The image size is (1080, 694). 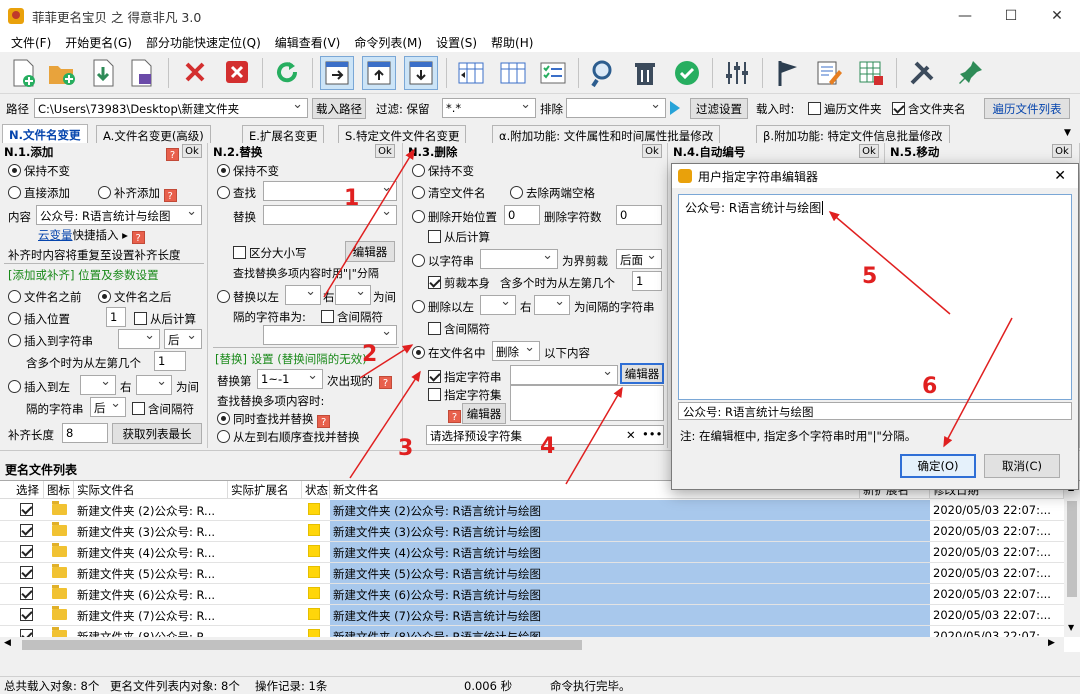 I want to click on annotation-3: 3, so click(x=406, y=448).